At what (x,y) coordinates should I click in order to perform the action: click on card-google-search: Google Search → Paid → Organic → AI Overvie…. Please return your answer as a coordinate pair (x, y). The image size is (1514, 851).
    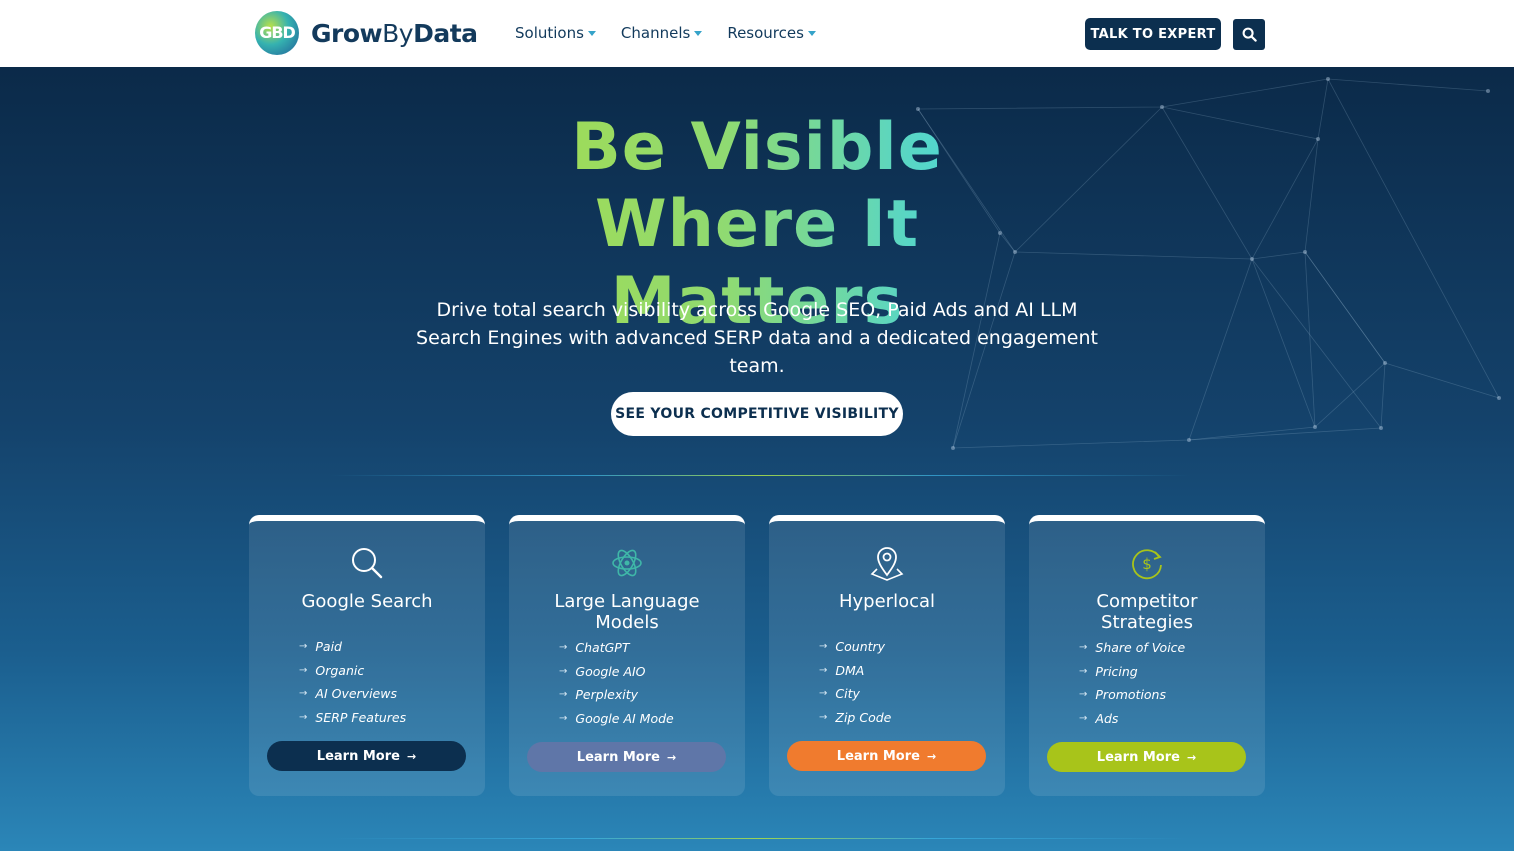
    Looking at the image, I should click on (367, 655).